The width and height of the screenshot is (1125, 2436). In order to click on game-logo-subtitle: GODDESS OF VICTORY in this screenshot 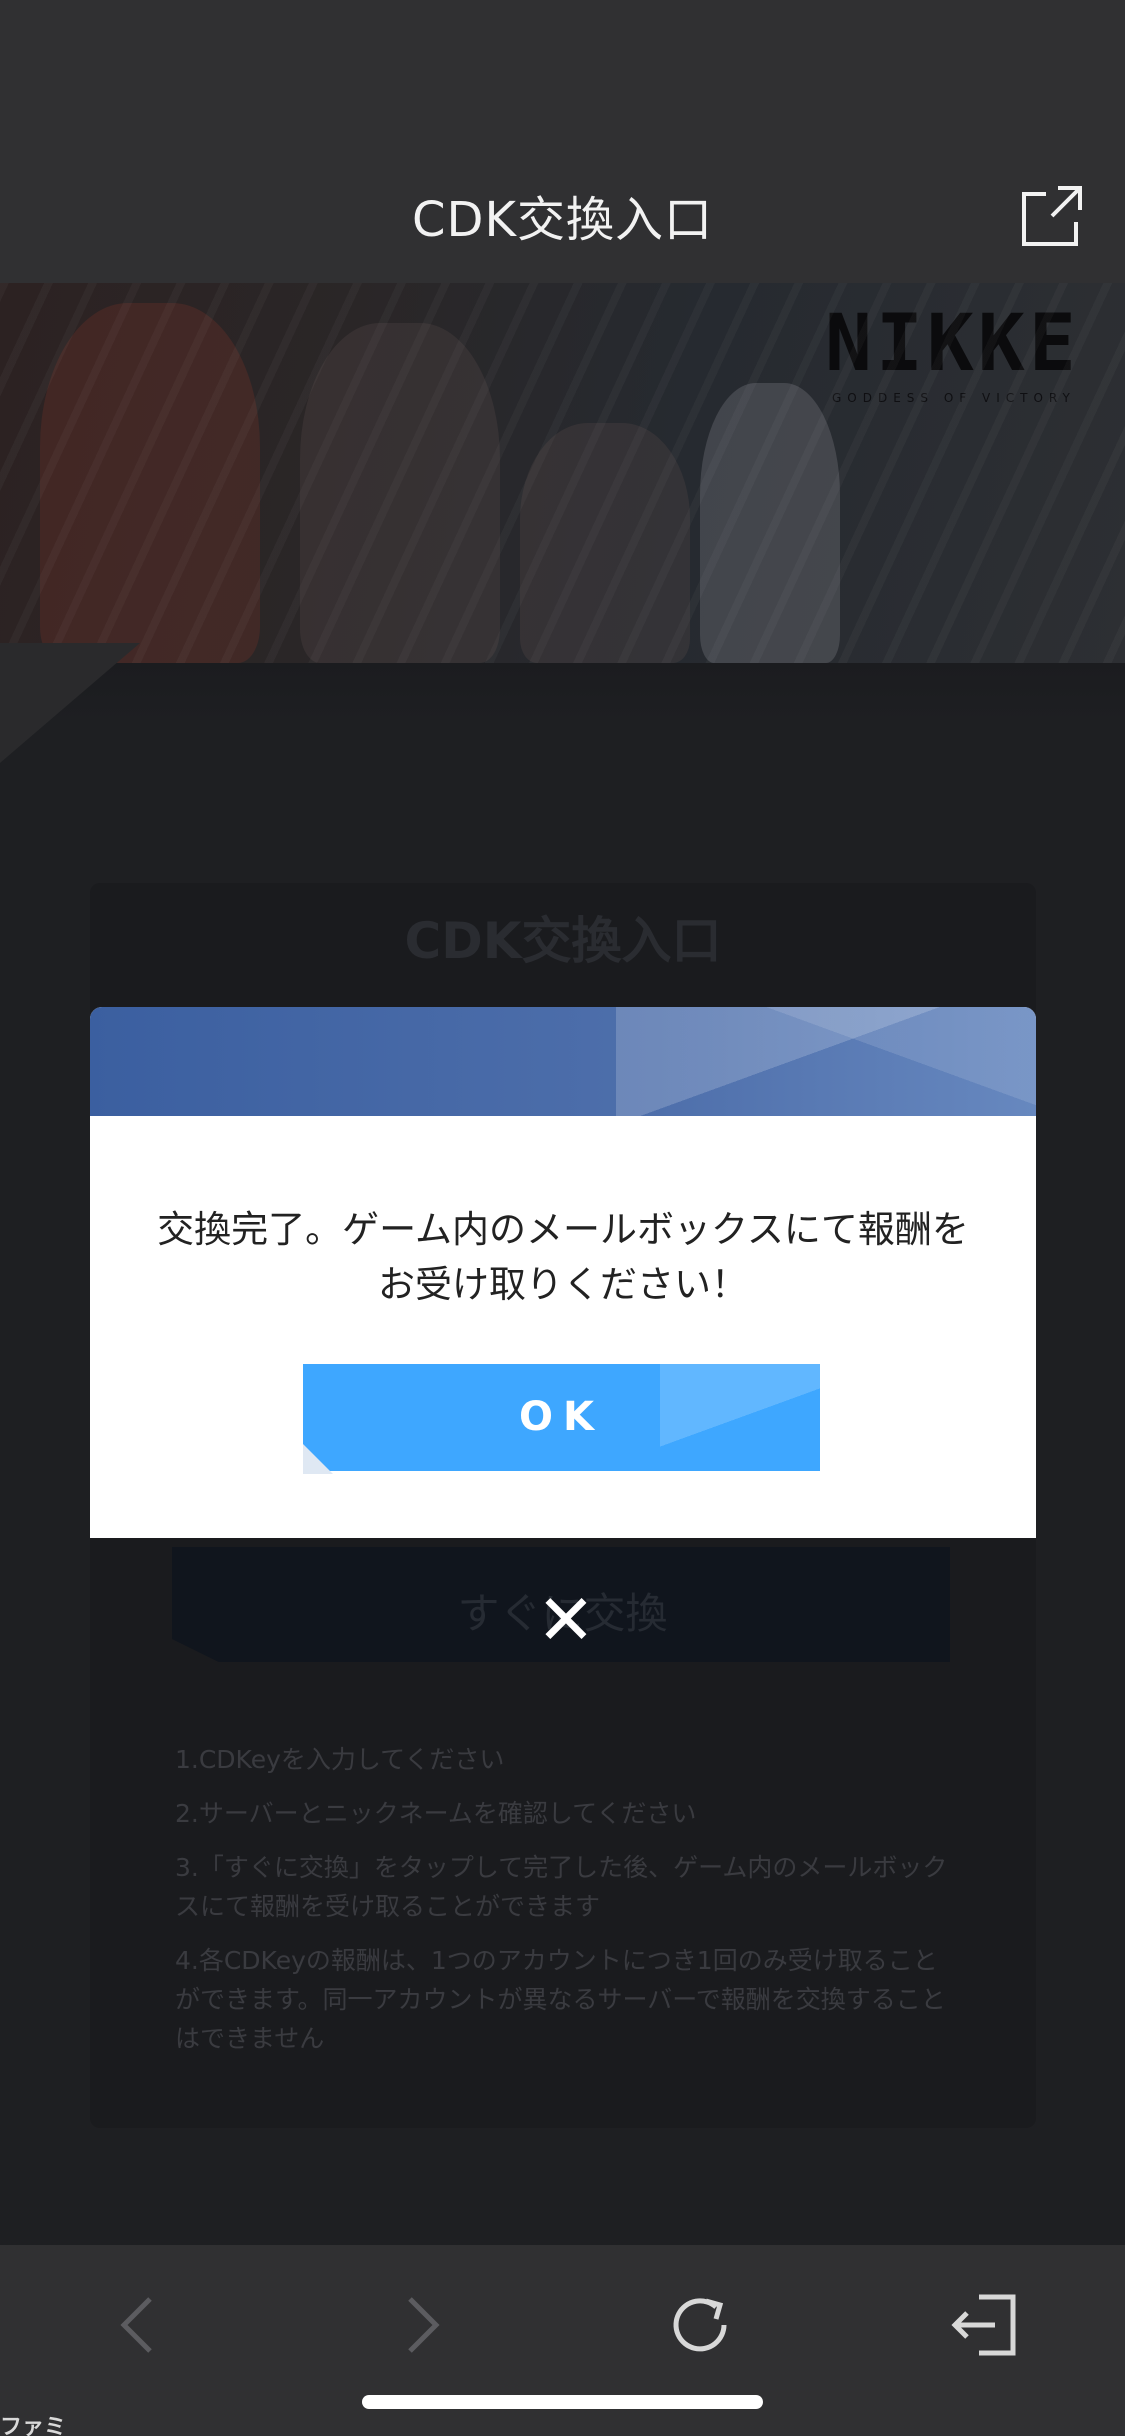, I will do `click(954, 398)`.